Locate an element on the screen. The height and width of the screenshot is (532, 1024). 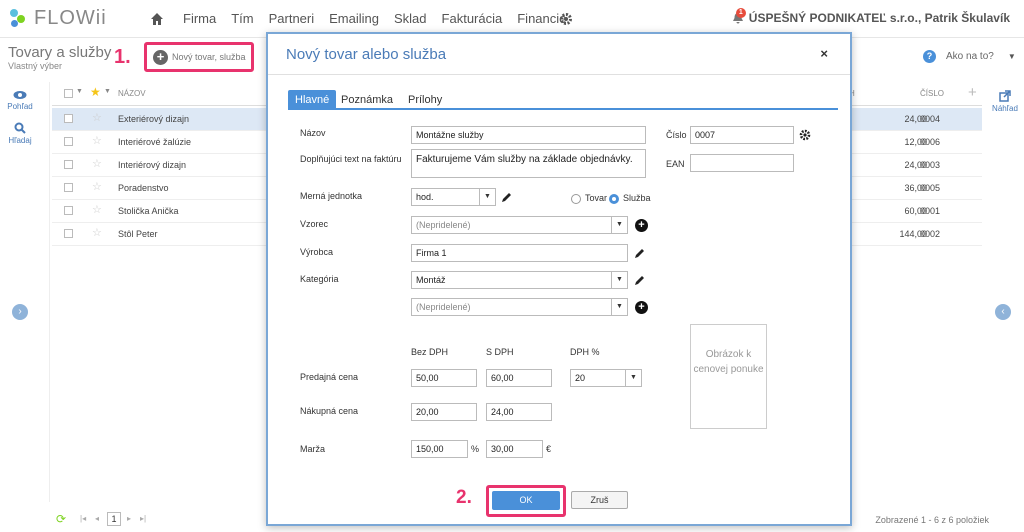
nav-item-fakturacia: Fakturácia is located at coordinates (472, 18).